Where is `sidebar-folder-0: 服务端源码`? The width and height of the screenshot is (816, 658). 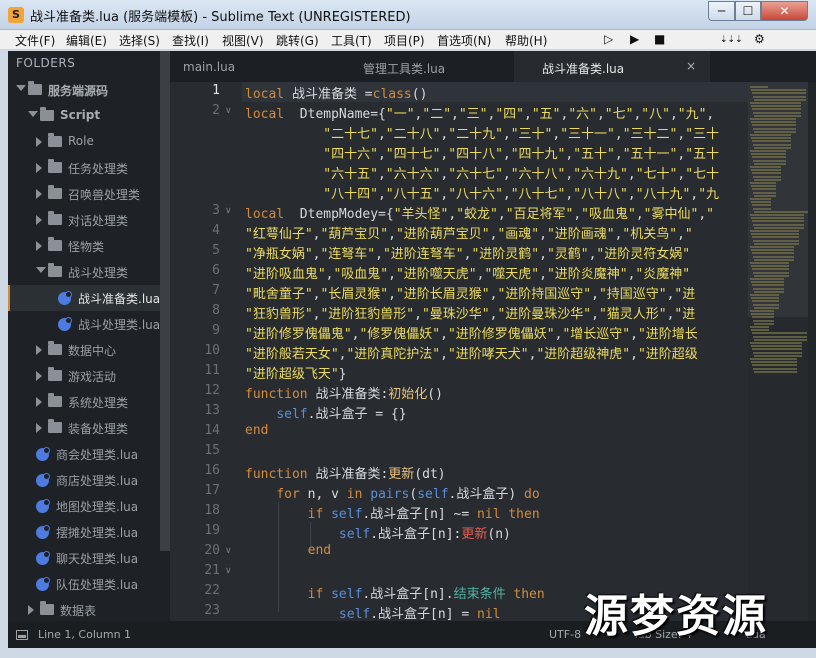
sidebar-folder-0: 服务端源码 is located at coordinates (84, 90).